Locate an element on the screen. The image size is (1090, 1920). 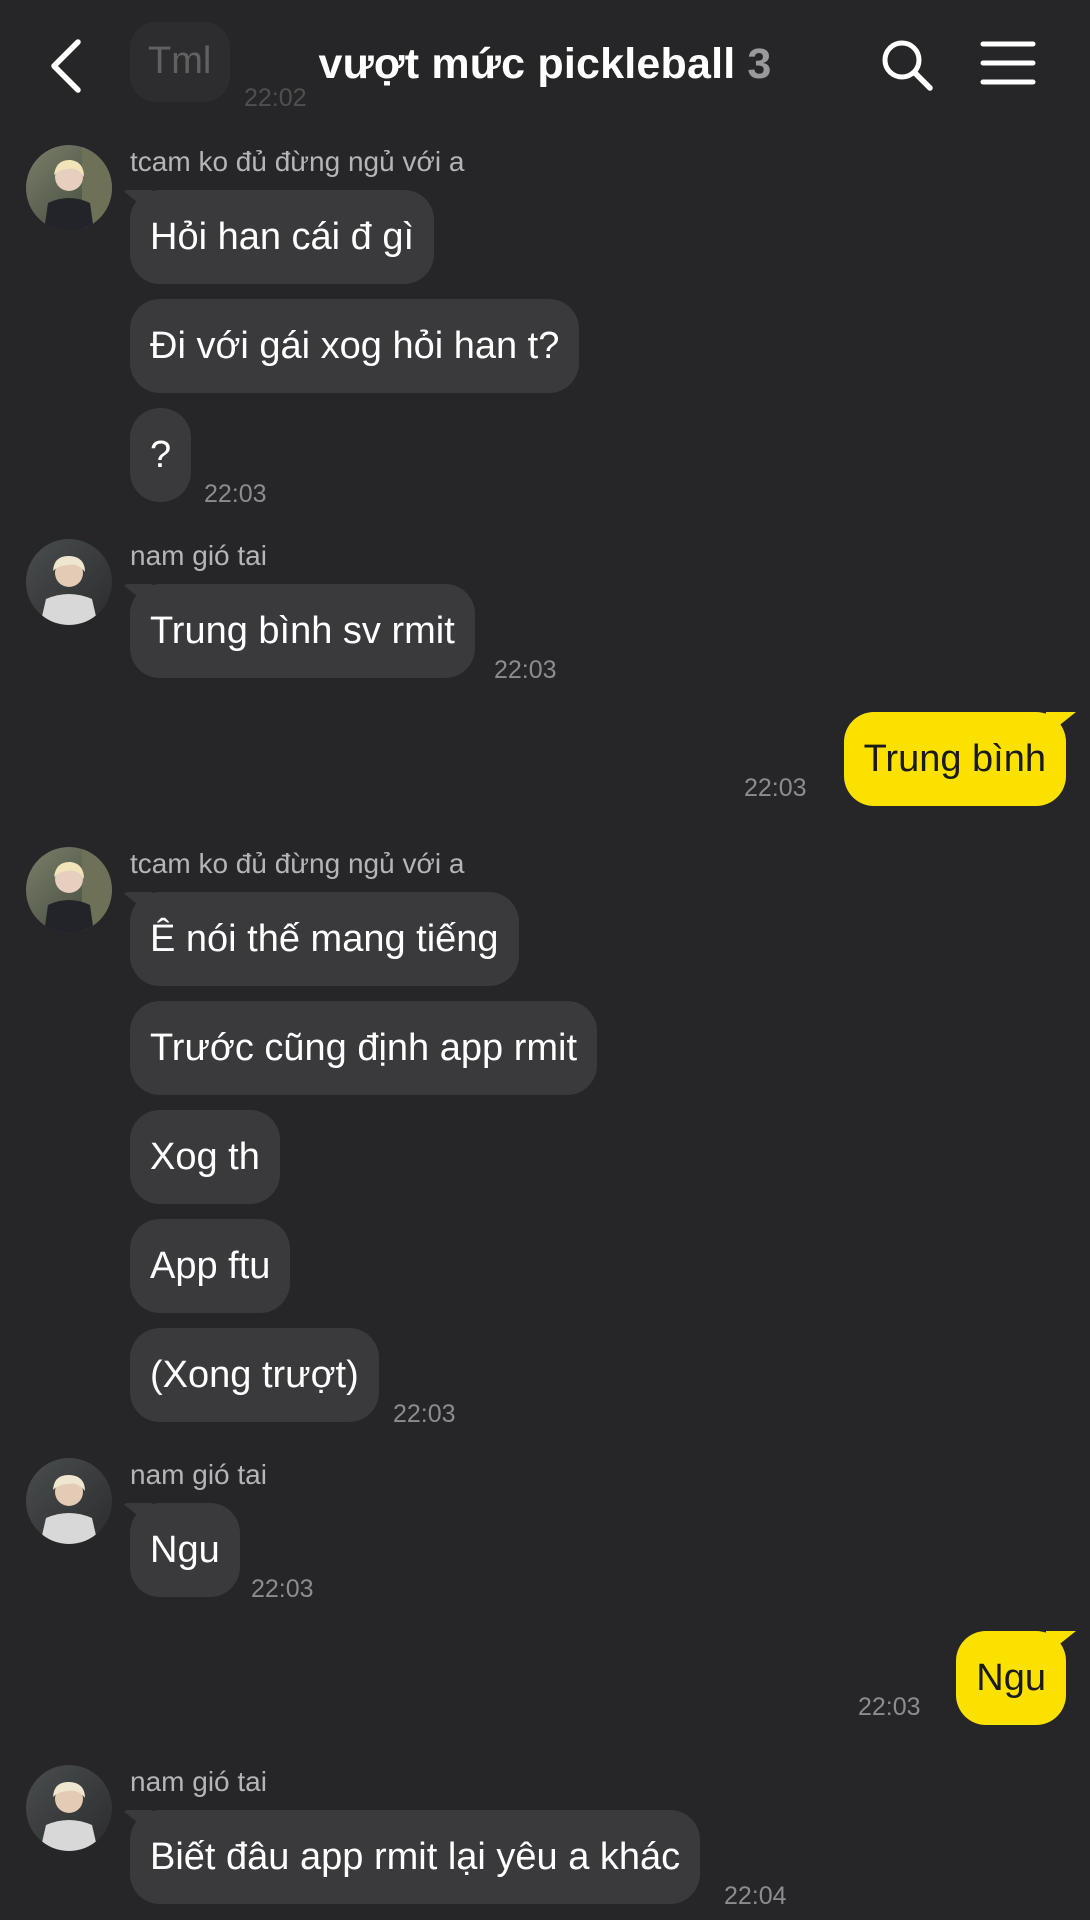
search-icon is located at coordinates (907, 65).